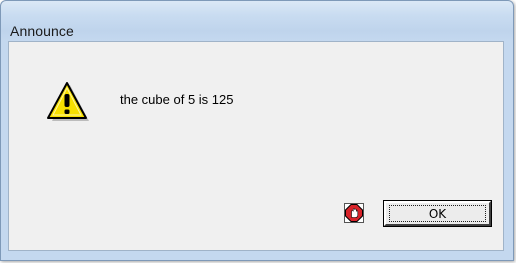 The width and height of the screenshot is (516, 263). What do you see at coordinates (354, 213) in the screenshot?
I see `stop-hand-icon` at bounding box center [354, 213].